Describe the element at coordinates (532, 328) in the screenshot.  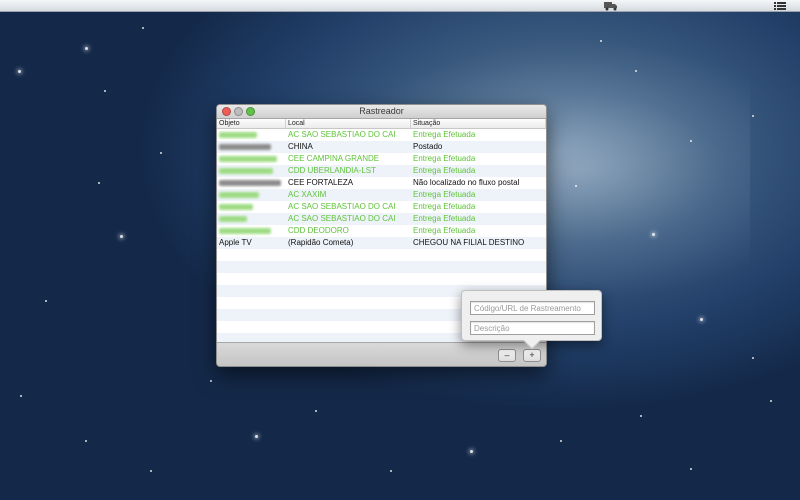
I see `description-field` at that location.